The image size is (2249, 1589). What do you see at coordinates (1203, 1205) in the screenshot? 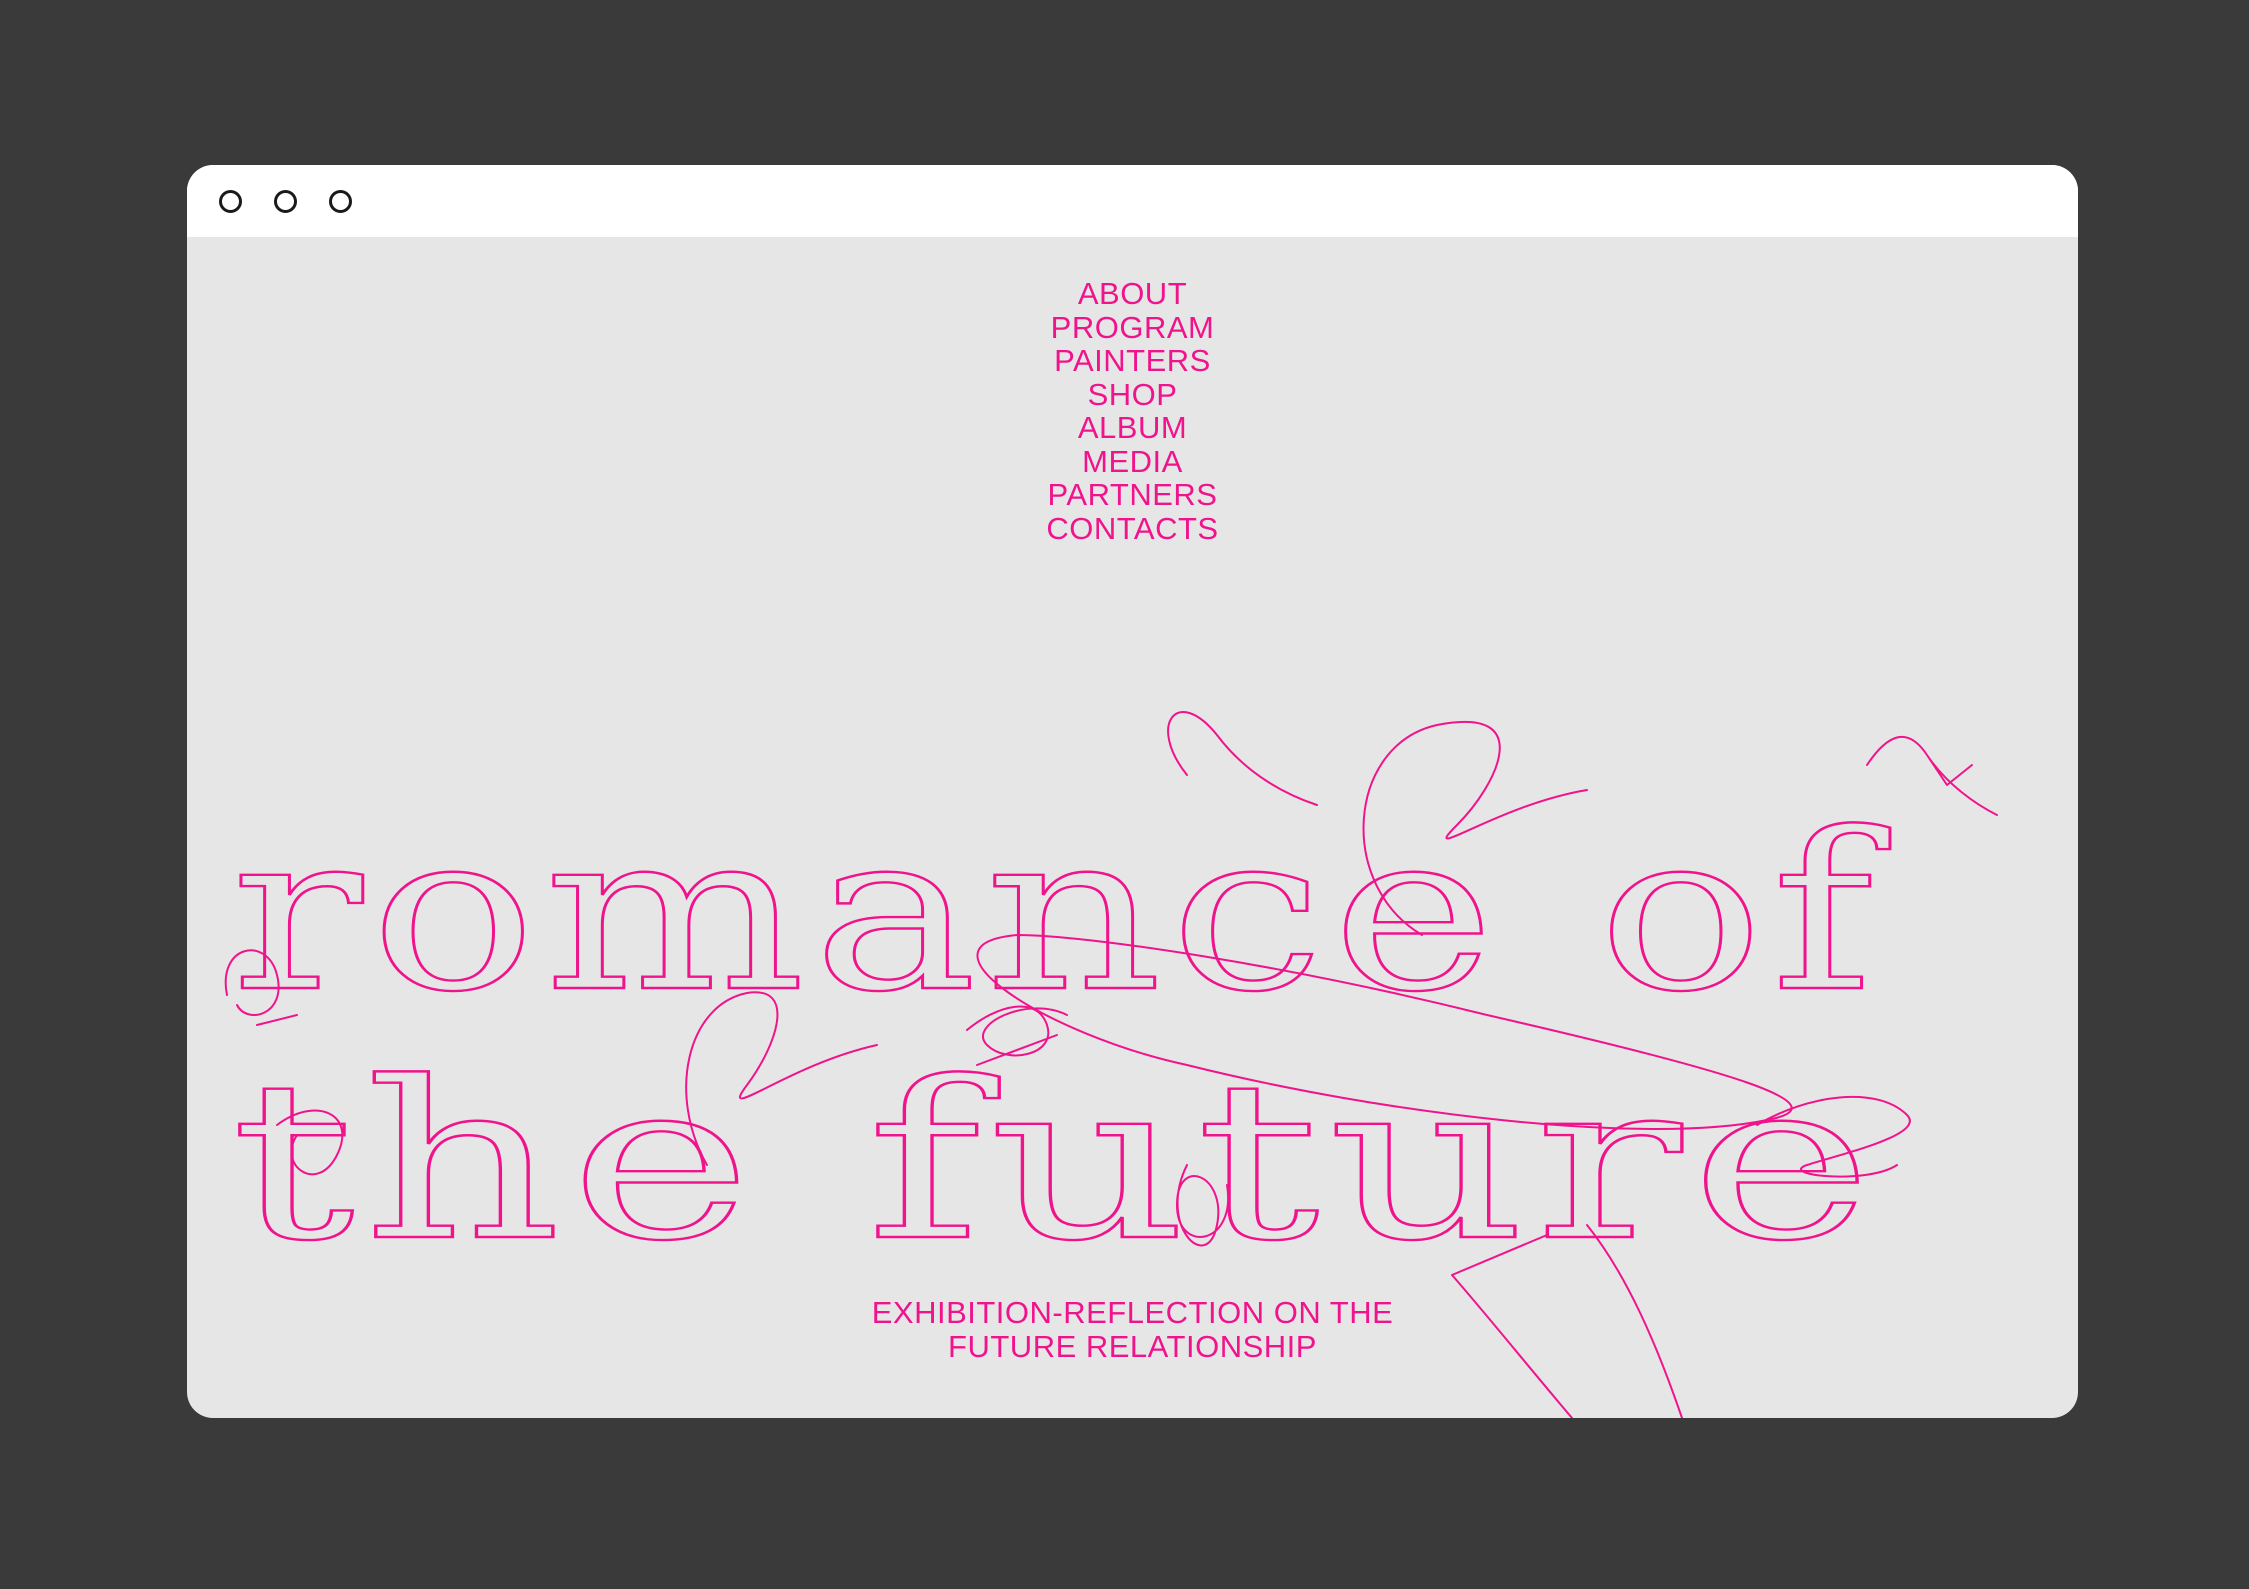
I see `scribble-knot-u` at bounding box center [1203, 1205].